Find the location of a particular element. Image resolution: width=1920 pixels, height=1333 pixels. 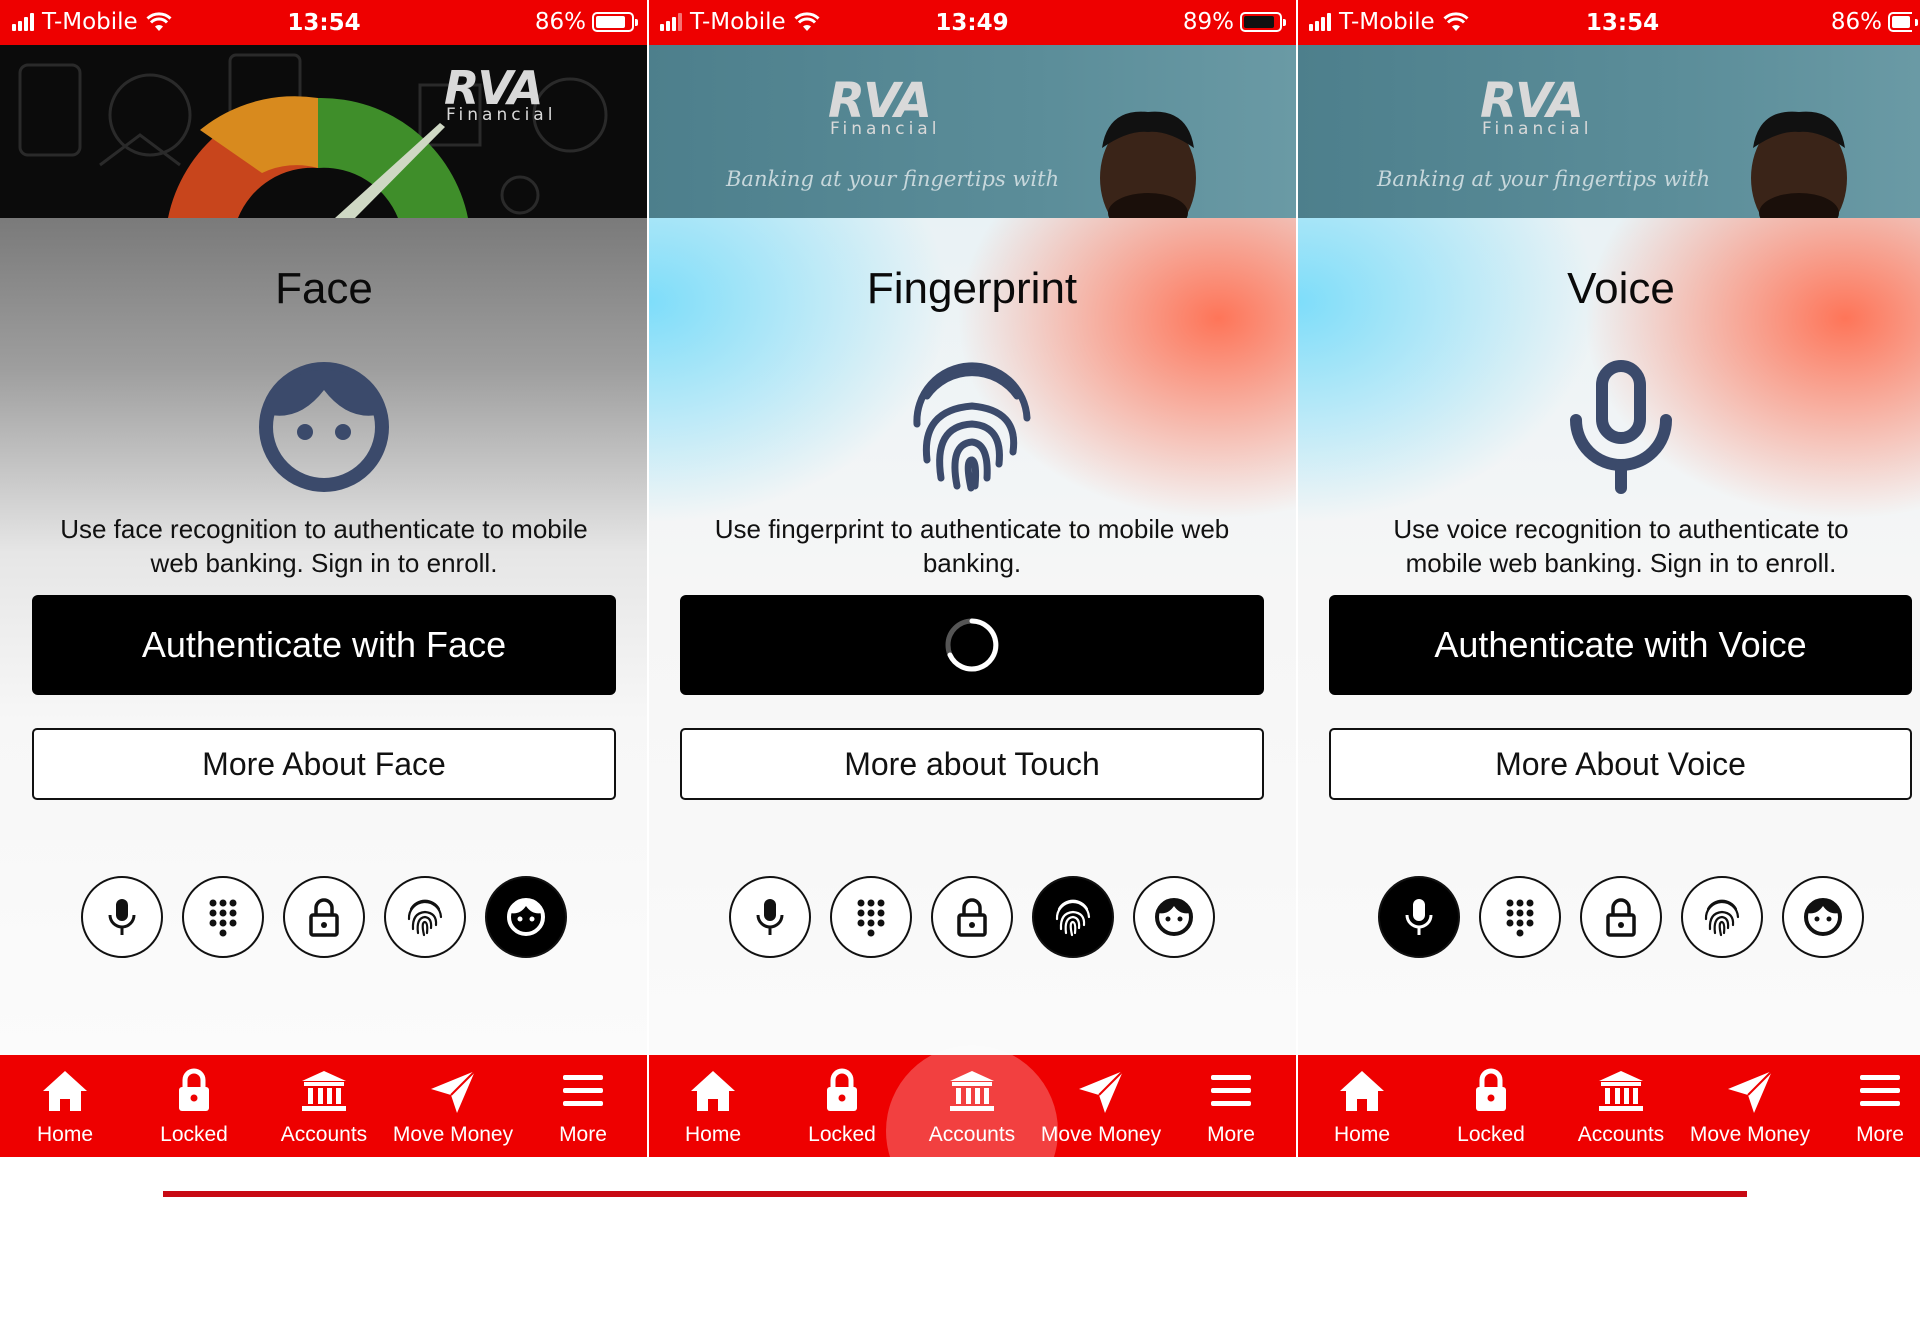

auth-method-selector is located at coordinates (324, 917).